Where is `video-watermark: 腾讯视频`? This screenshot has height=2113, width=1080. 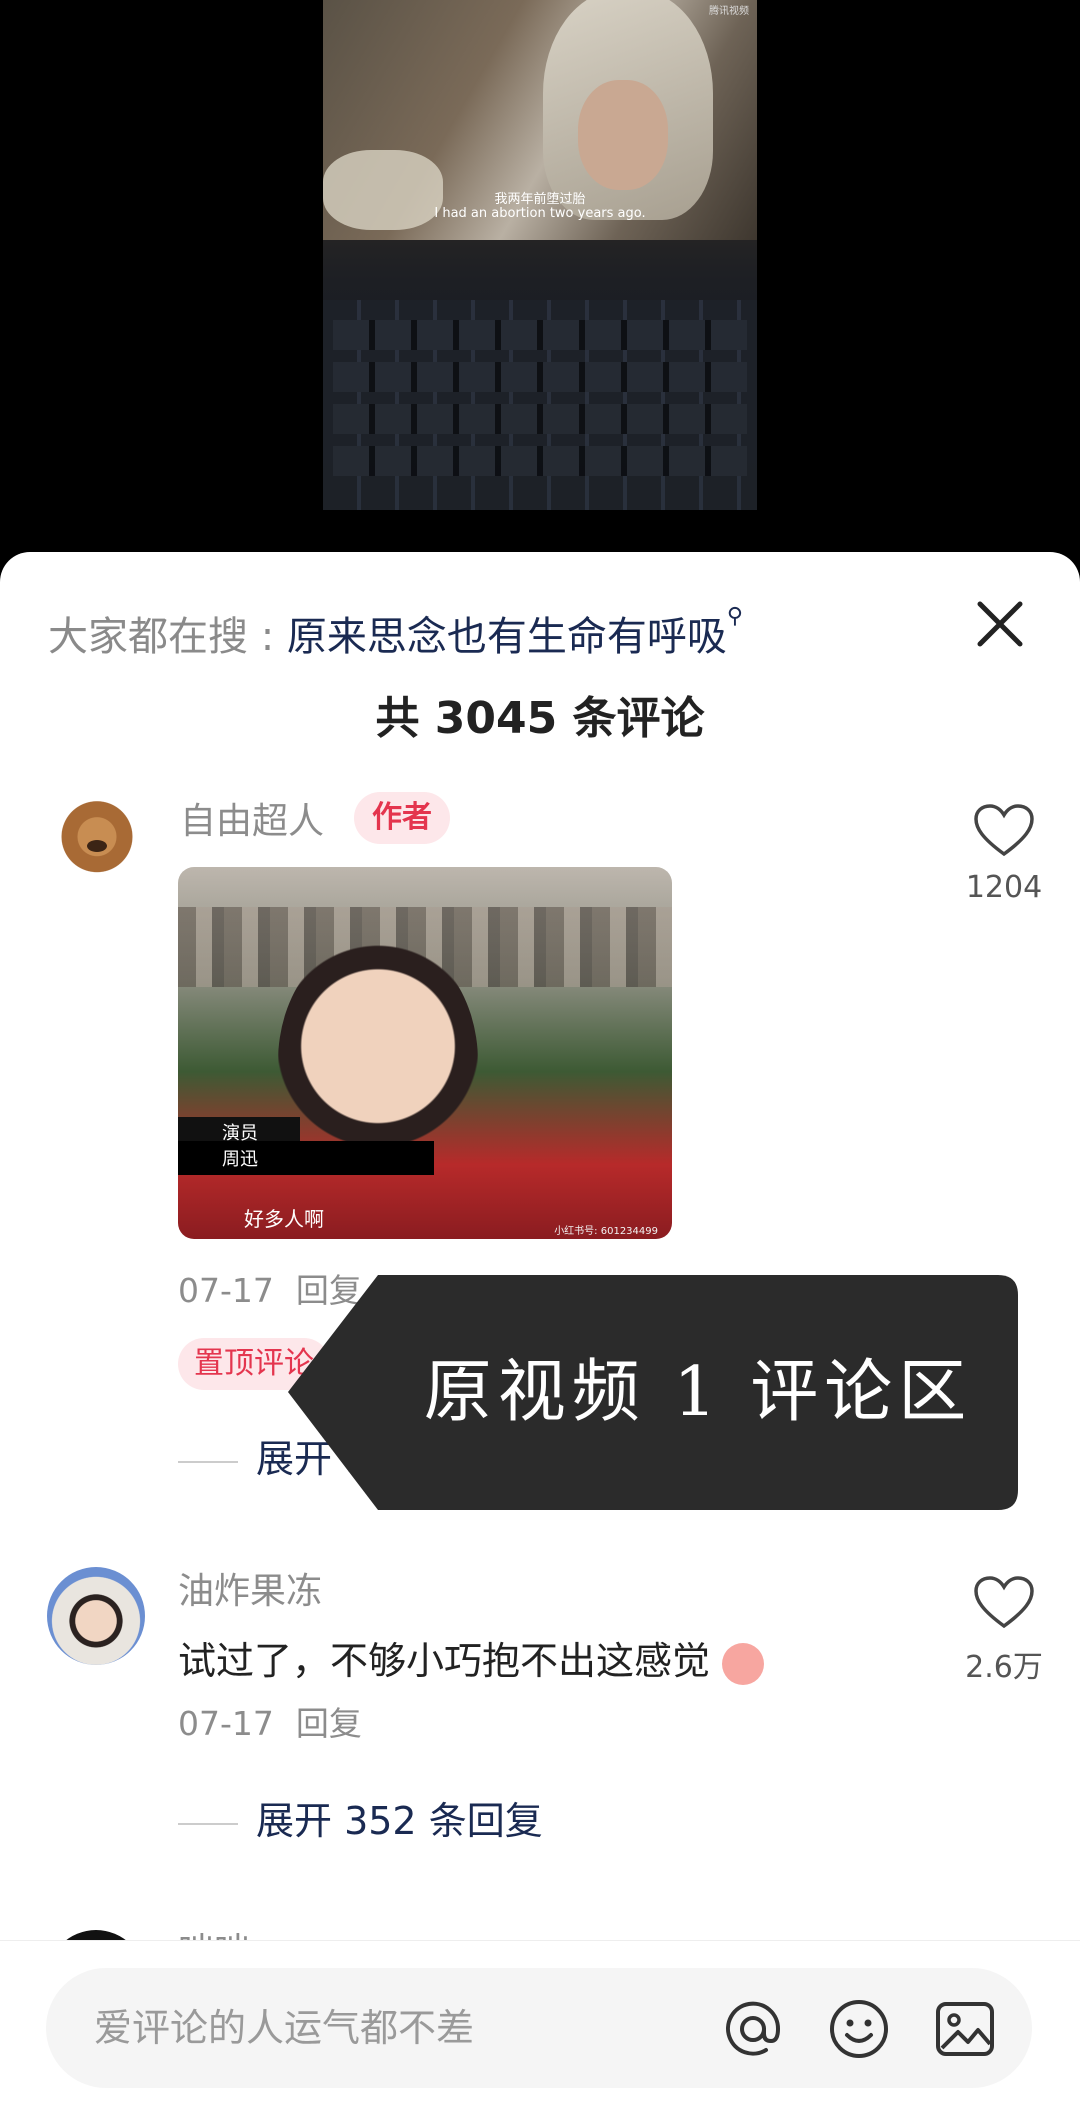
video-watermark: 腾讯视频 is located at coordinates (729, 11).